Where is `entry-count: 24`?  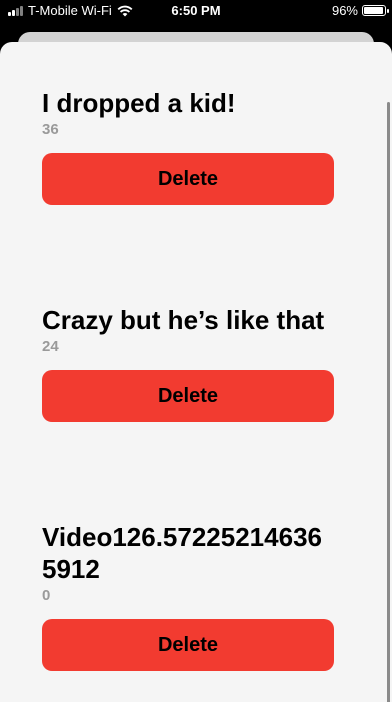 entry-count: 24 is located at coordinates (50, 346).